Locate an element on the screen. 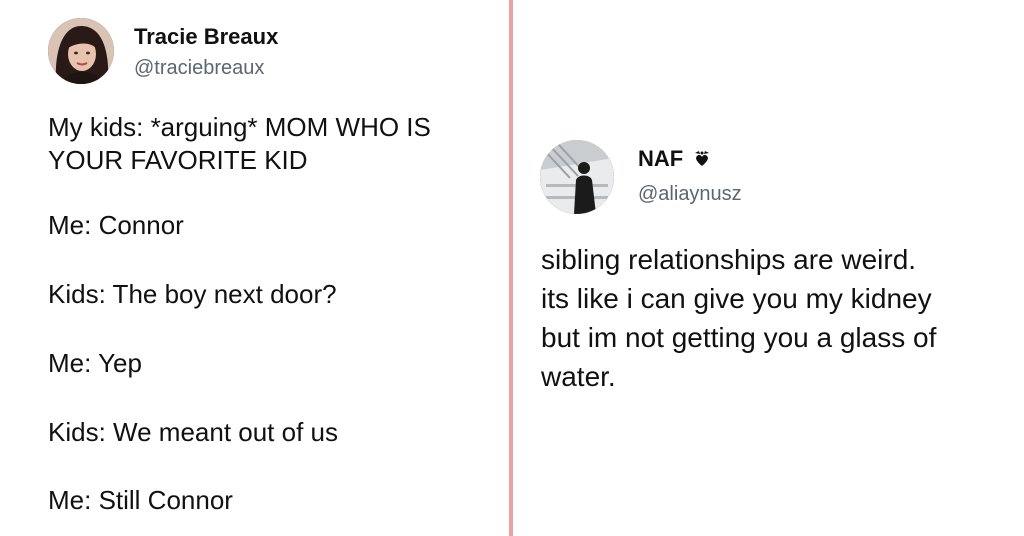 This screenshot has width=1024, height=536. tweet-text-line: YOUR FAVORITE KID is located at coordinates (178, 160).